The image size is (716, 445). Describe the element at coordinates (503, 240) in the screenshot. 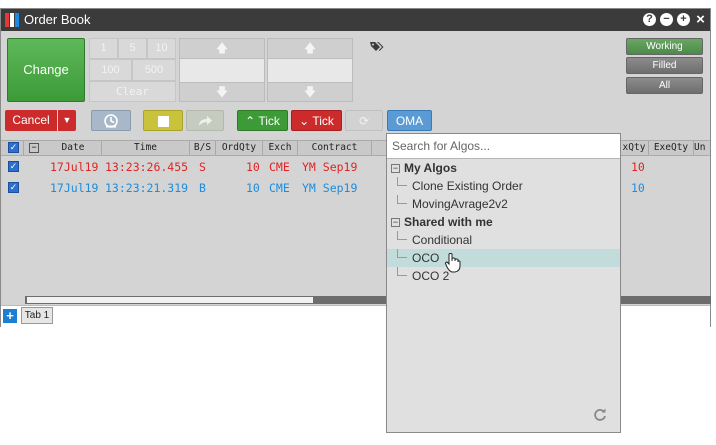

I see `algo-item-conditional: Conditional` at that location.